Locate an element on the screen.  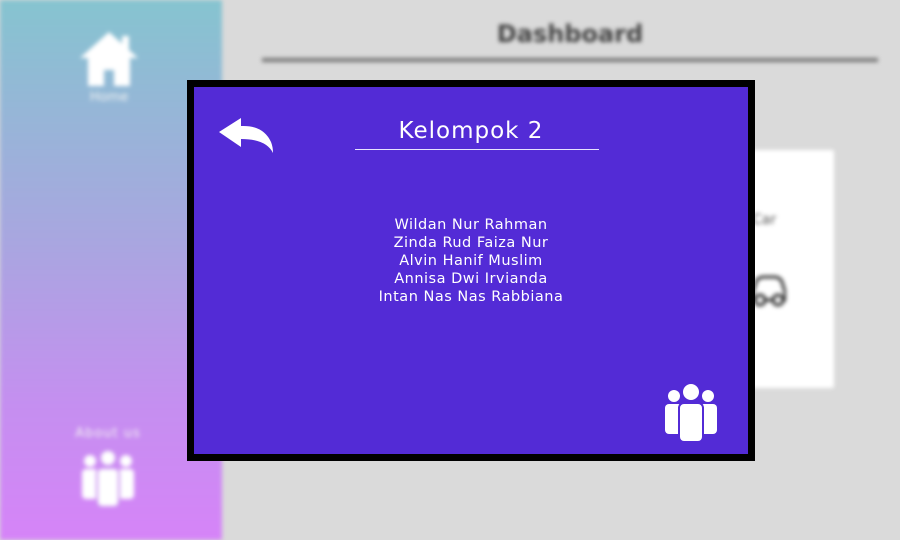
sidebar-item-label: About us is located at coordinates (108, 433).